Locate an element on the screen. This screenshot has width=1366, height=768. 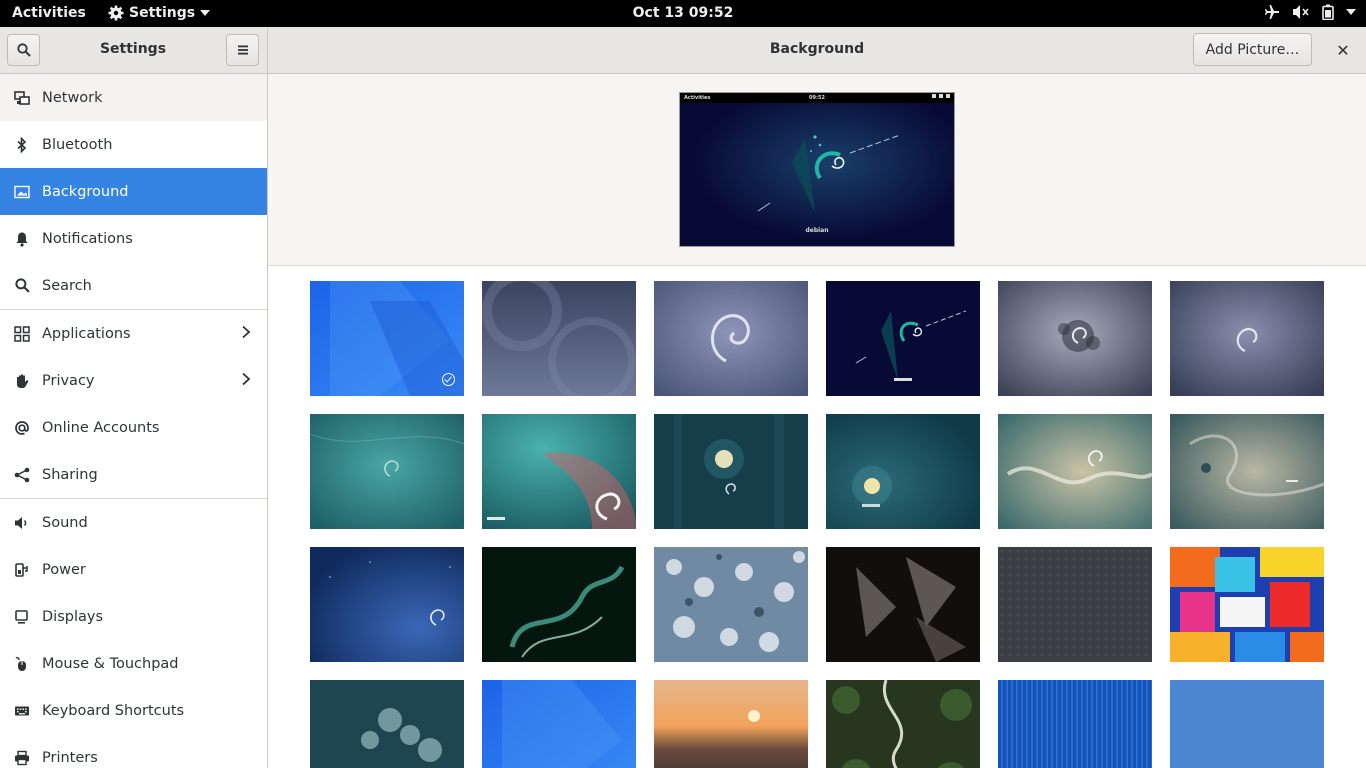
sidebar-item-label: Applications is located at coordinates (86, 333).